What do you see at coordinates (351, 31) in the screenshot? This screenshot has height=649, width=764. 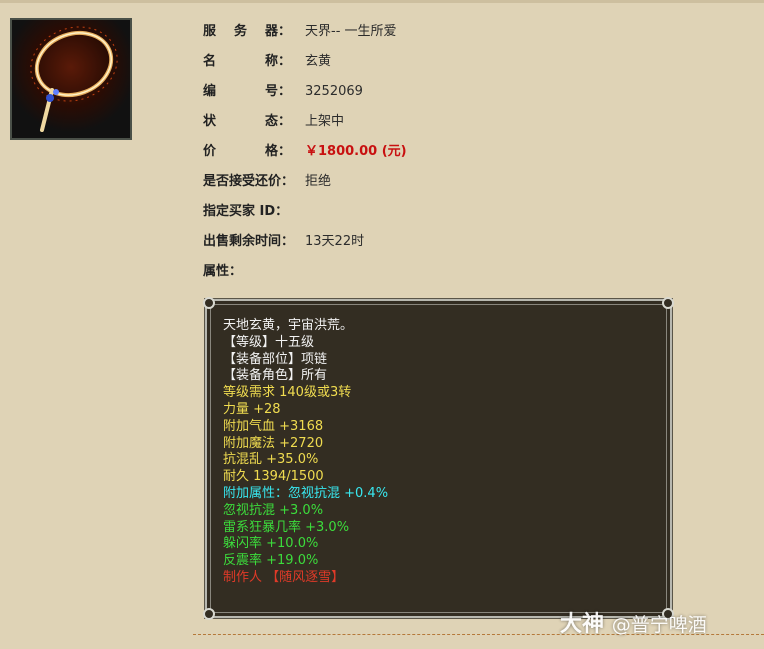 I see `server-value: 天界-- 一生所爱` at bounding box center [351, 31].